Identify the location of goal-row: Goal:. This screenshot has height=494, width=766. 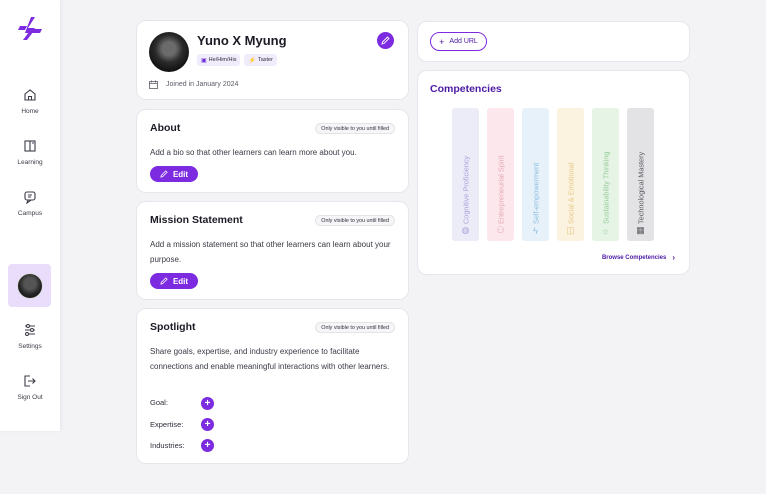
(159, 402).